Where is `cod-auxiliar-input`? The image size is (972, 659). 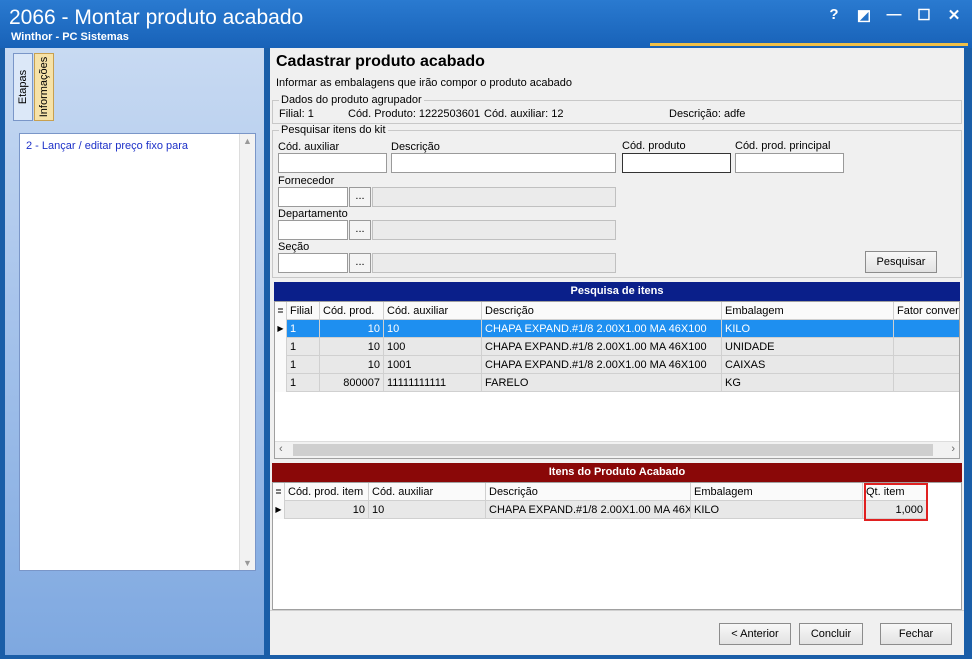
cod-auxiliar-input is located at coordinates (332, 163).